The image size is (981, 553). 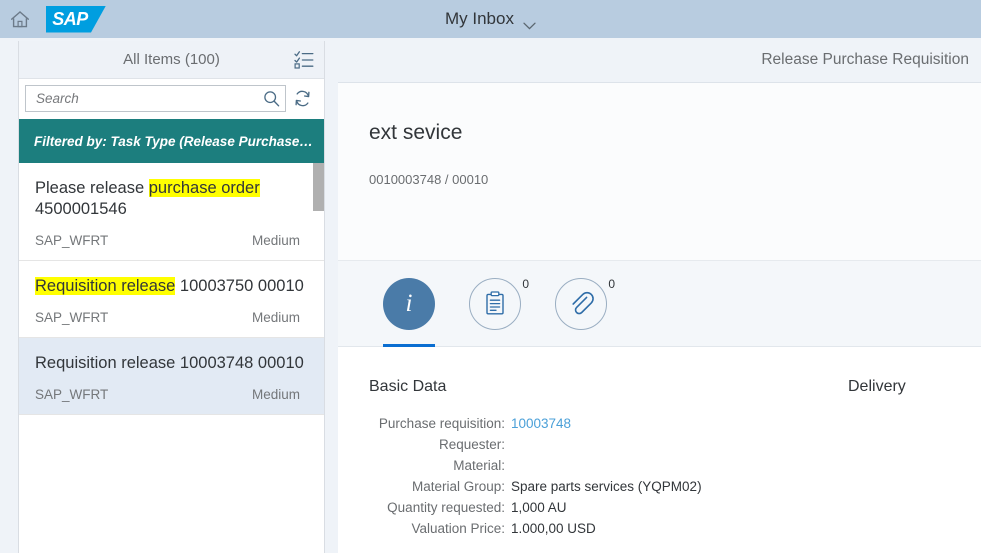 I want to click on detail-title: ext sevice, so click(x=416, y=132).